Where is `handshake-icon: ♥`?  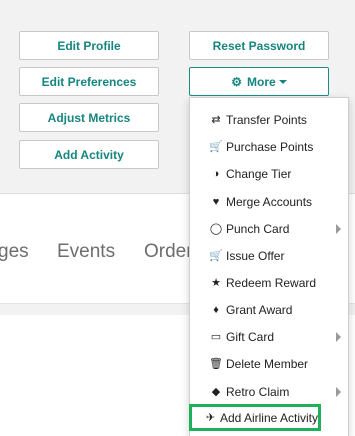 handshake-icon: ♥ is located at coordinates (216, 201).